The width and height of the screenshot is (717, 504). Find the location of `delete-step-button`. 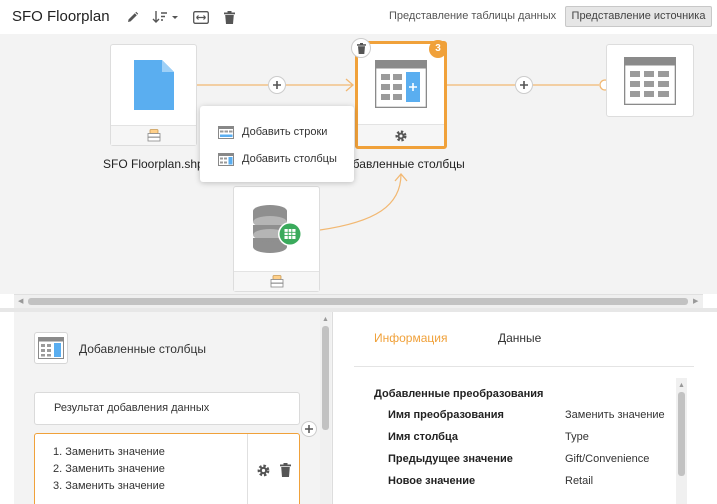

delete-step-button is located at coordinates (361, 48).